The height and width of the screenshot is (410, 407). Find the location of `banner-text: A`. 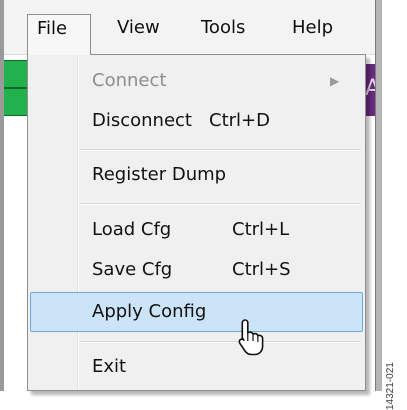

banner-text: A is located at coordinates (370, 89).